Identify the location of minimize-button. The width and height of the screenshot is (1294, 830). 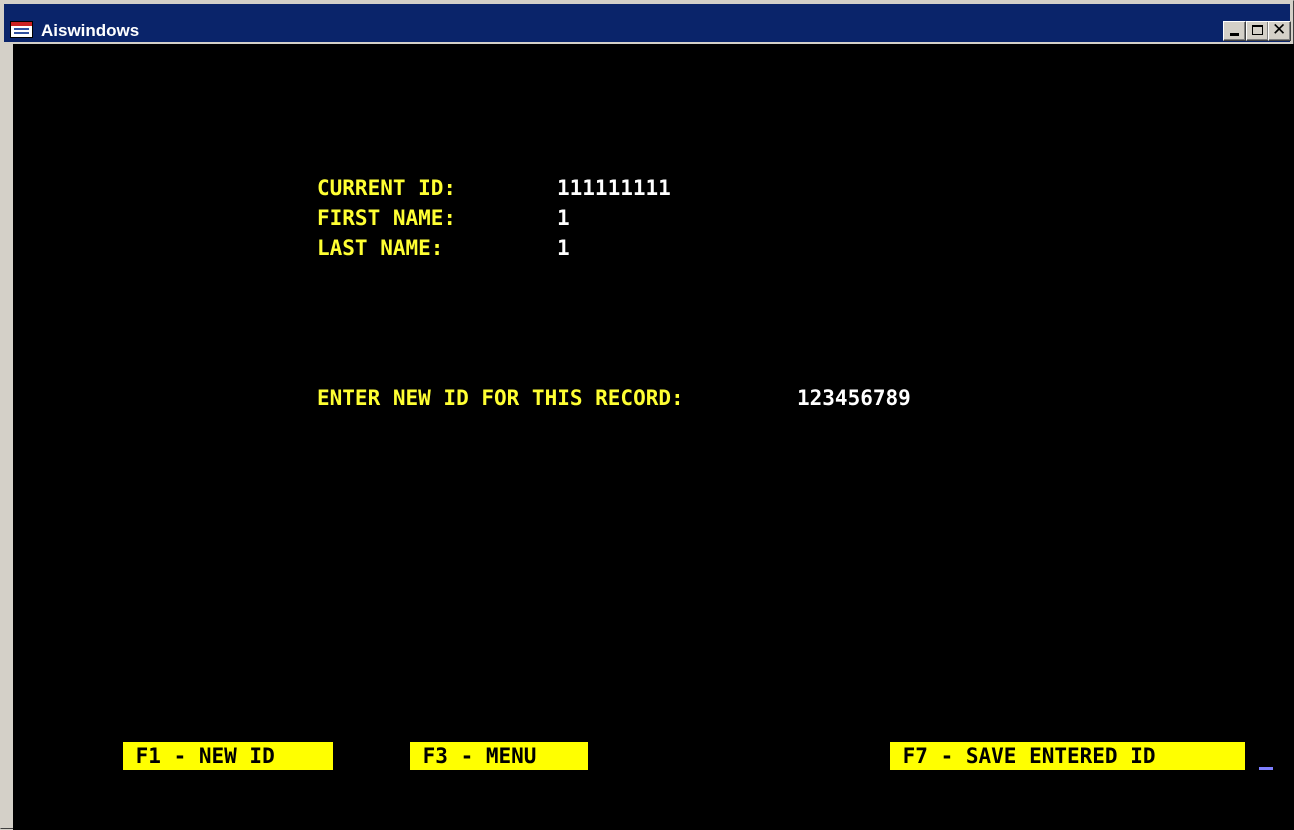
(1234, 31).